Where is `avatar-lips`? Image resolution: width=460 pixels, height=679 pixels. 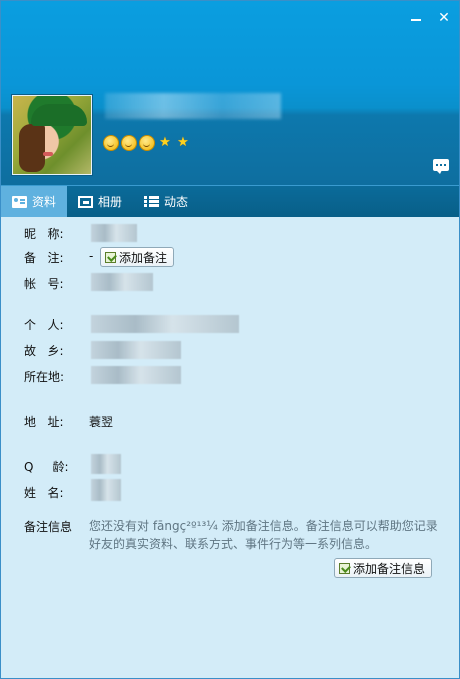 avatar-lips is located at coordinates (48, 154).